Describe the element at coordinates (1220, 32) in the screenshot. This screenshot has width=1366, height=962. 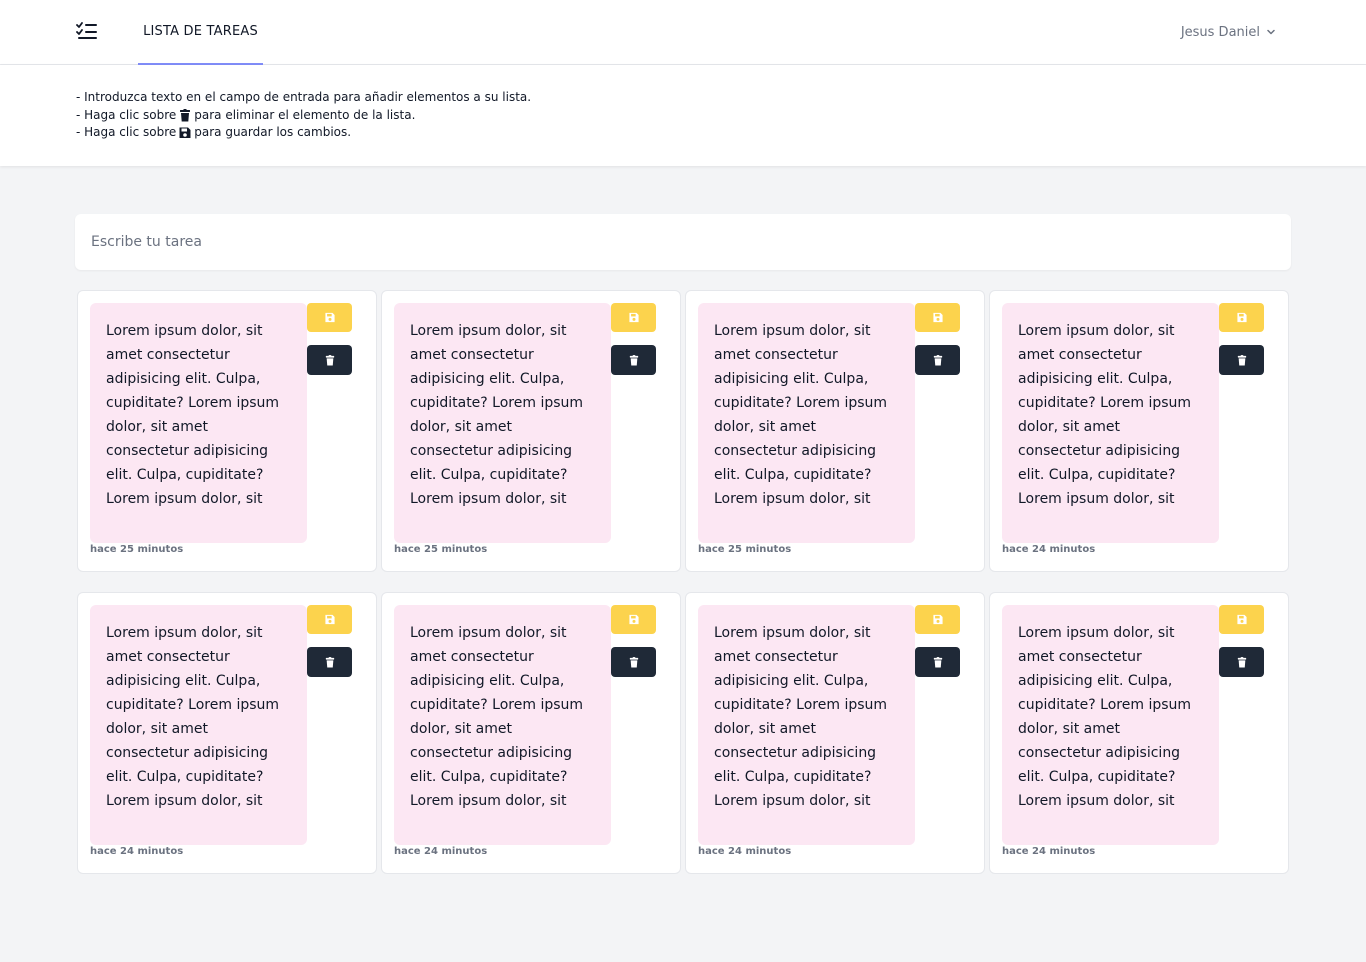
I see `user-name: Jesus Daniel` at that location.